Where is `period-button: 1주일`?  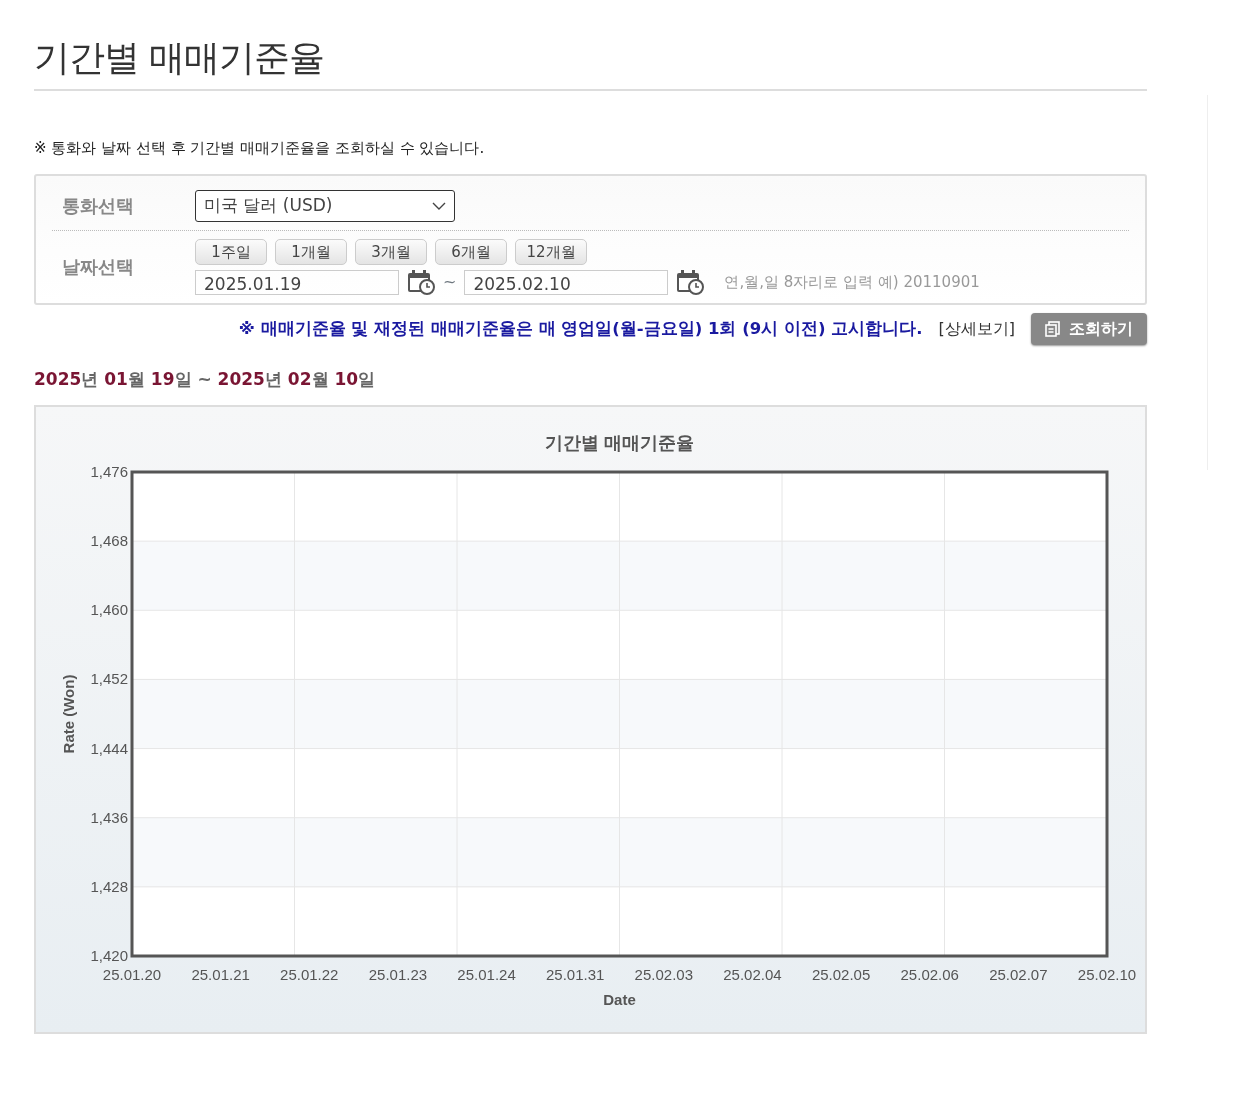
period-button: 1주일 is located at coordinates (231, 252).